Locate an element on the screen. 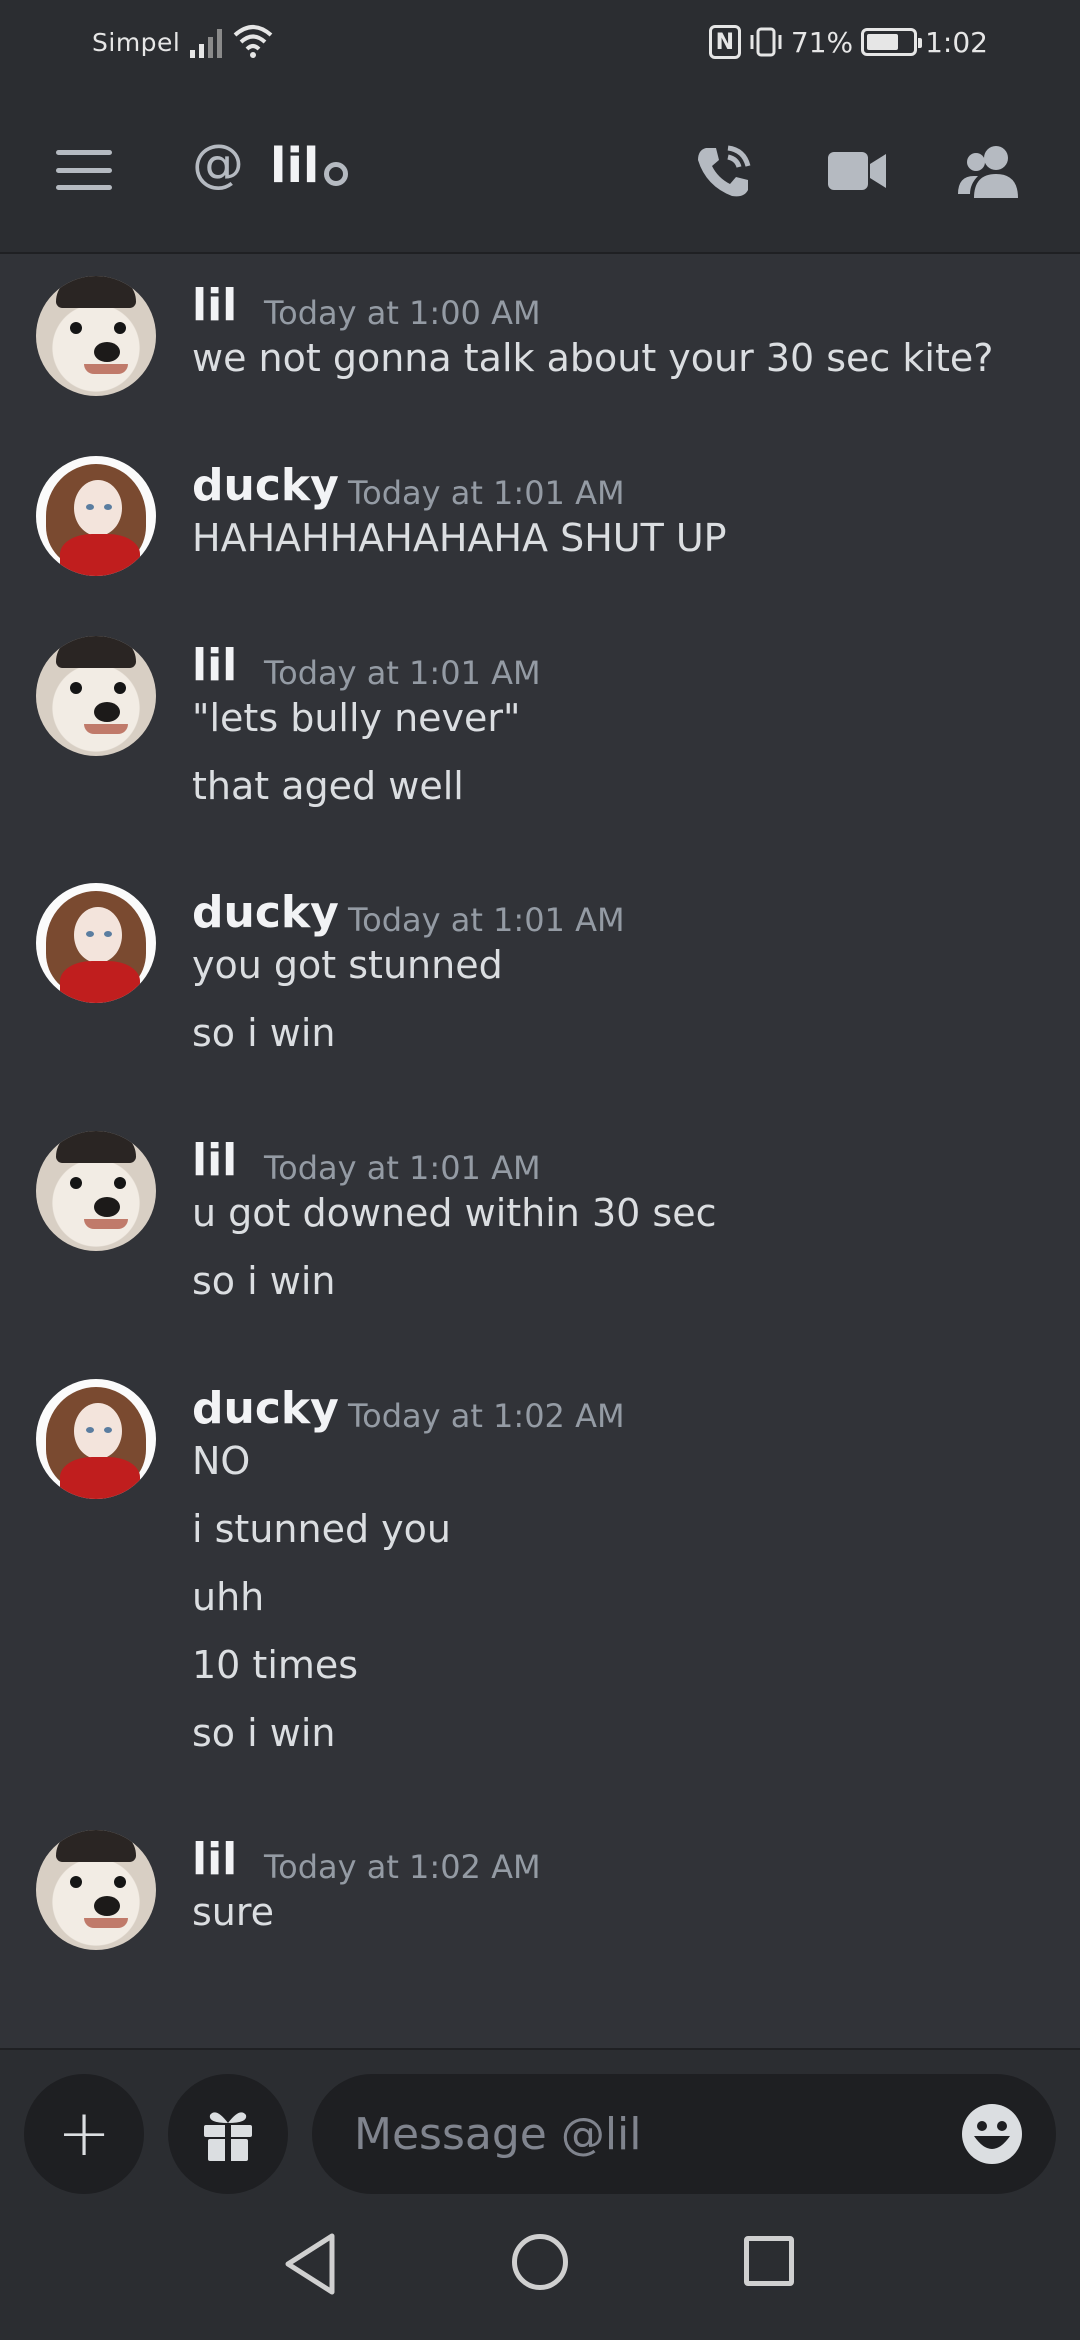 The height and width of the screenshot is (2340, 1080). nfc-icon: N is located at coordinates (724, 42).